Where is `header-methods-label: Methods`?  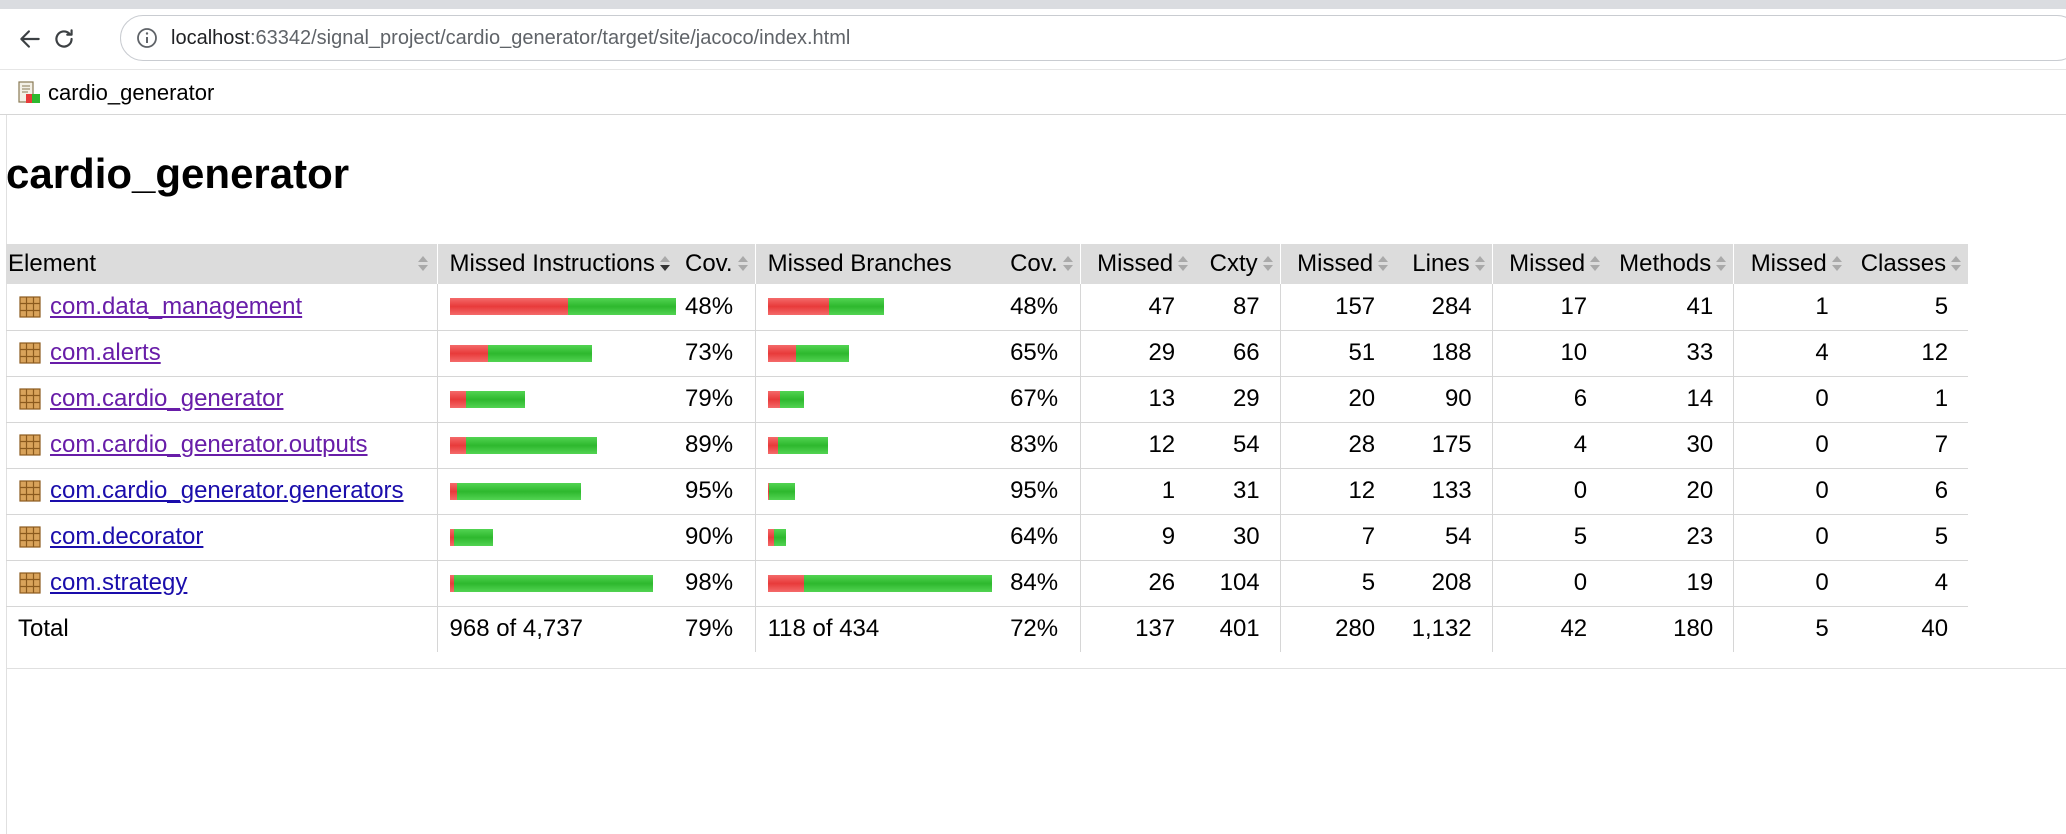
header-methods-label: Methods is located at coordinates (1665, 263).